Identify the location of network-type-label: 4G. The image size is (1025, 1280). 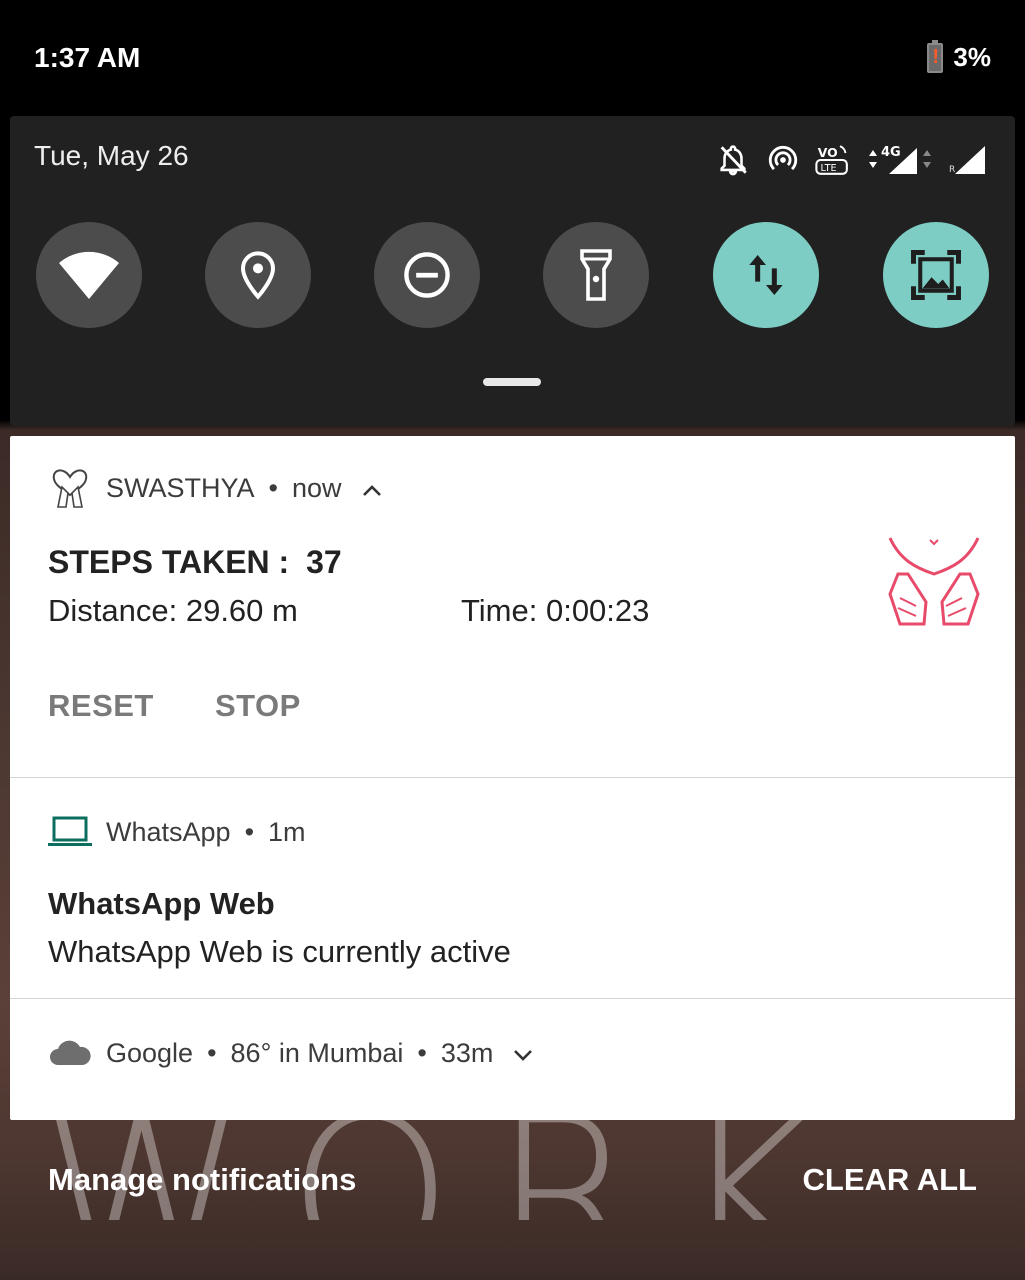
(891, 152).